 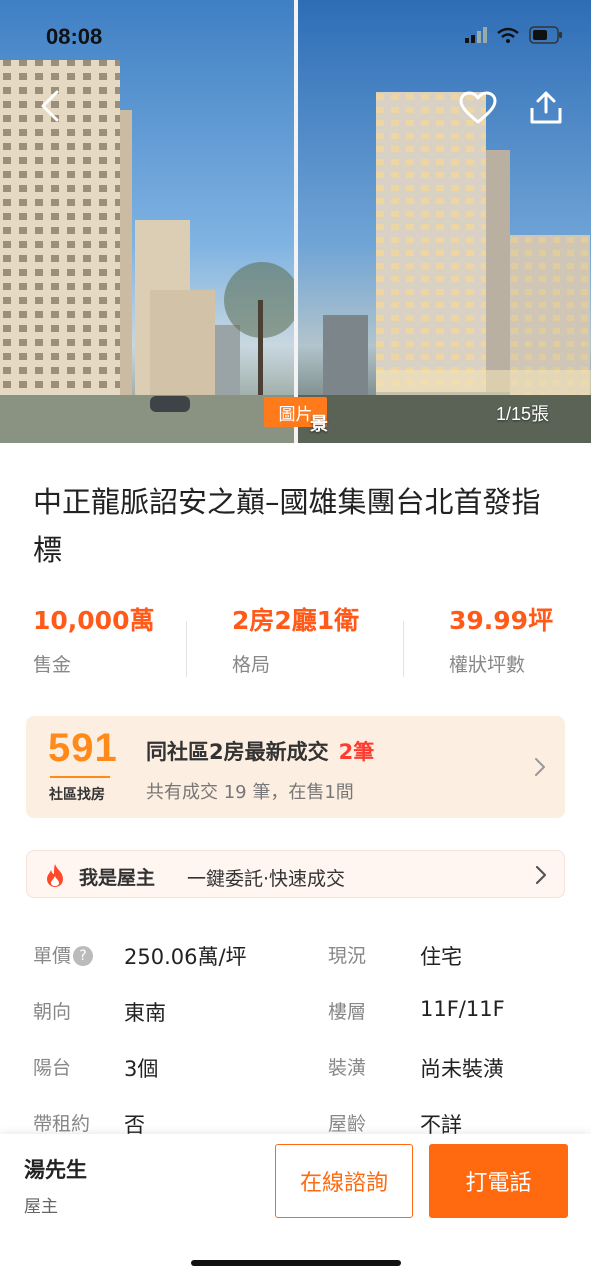 What do you see at coordinates (476, 35) in the screenshot?
I see `cellular-signal-icon` at bounding box center [476, 35].